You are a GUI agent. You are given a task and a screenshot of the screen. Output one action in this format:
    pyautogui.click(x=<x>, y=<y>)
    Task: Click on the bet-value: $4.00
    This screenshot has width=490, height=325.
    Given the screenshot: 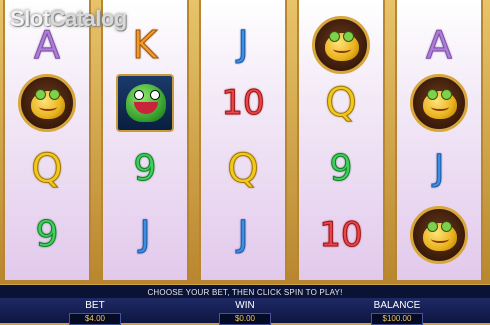 What is the action you would take?
    pyautogui.click(x=95, y=319)
    